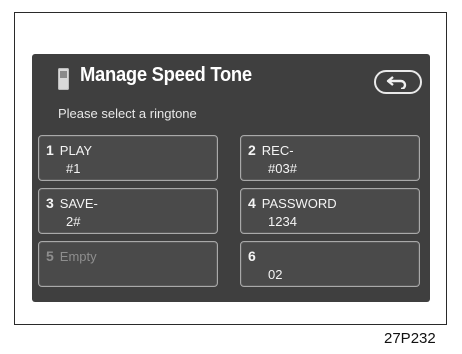  What do you see at coordinates (282, 168) in the screenshot?
I see `option-value: #03#` at bounding box center [282, 168].